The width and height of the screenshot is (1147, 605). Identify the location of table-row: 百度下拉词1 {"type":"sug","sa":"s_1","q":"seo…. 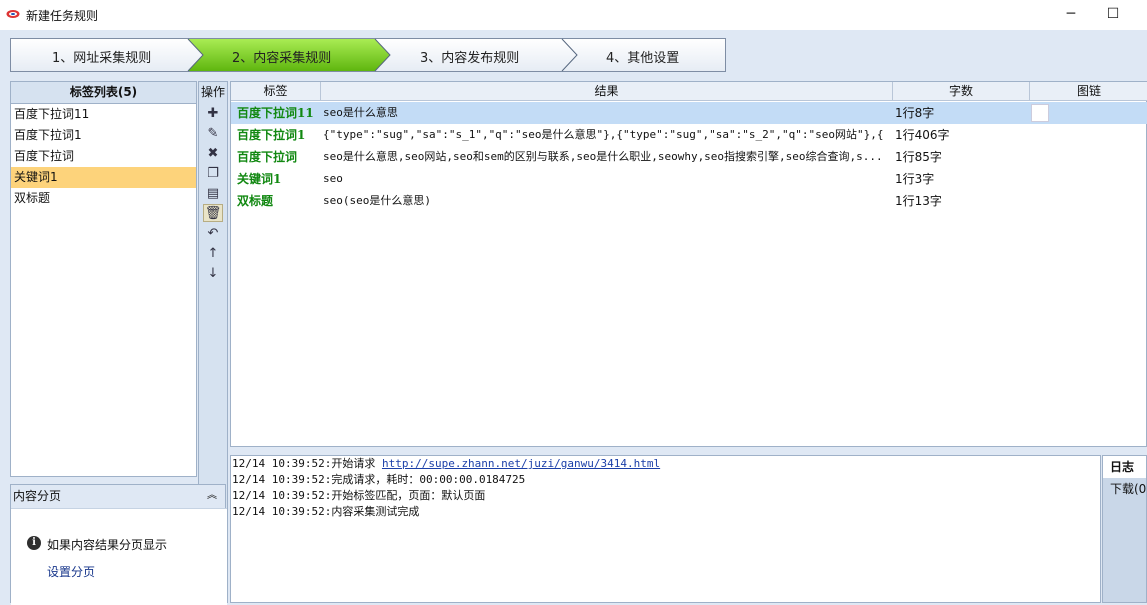
(689, 135).